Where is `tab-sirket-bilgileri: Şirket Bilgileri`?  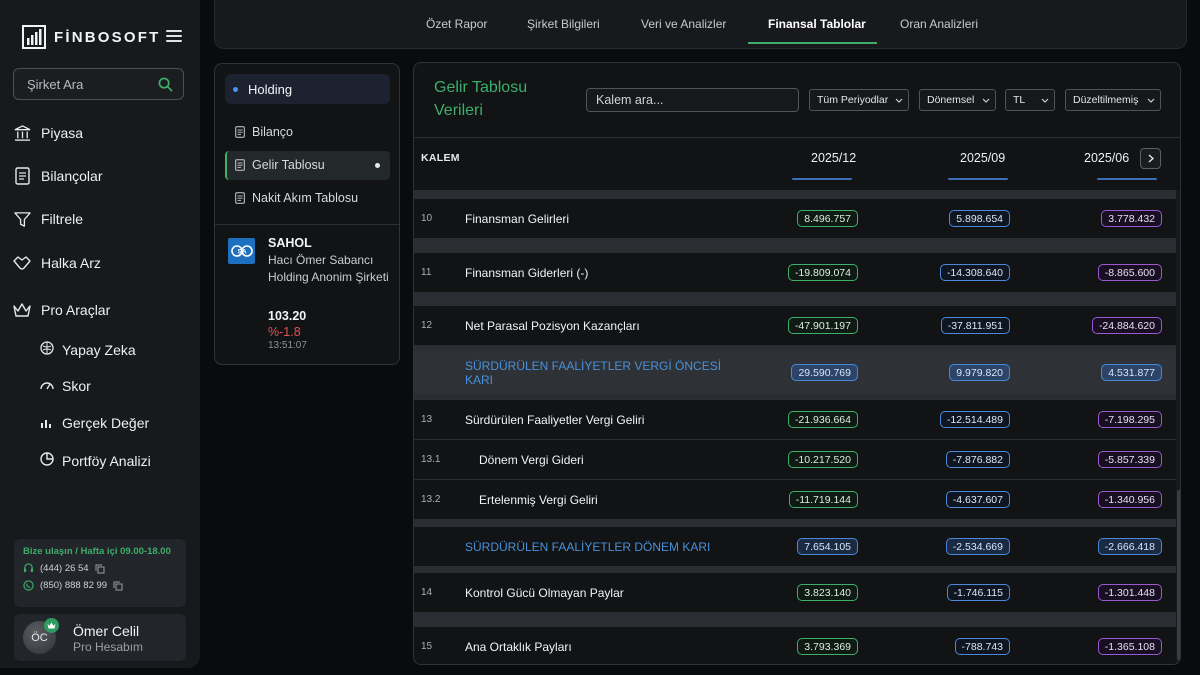 tab-sirket-bilgileri: Şirket Bilgileri is located at coordinates (563, 24).